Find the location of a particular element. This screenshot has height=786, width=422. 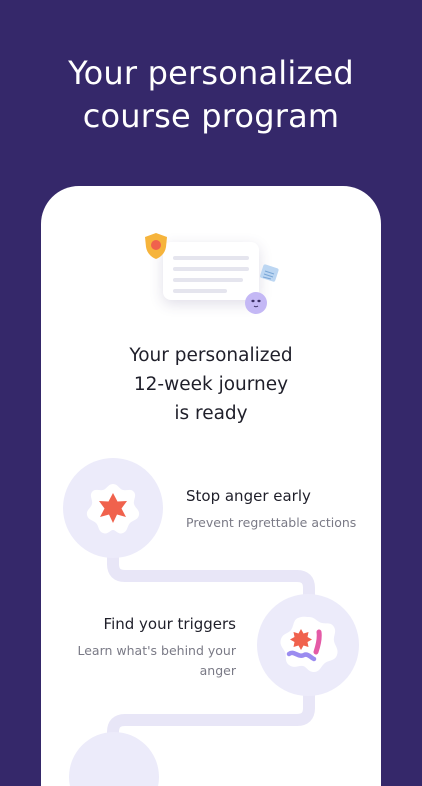

step-1-title: Stop anger early is located at coordinates (248, 496).